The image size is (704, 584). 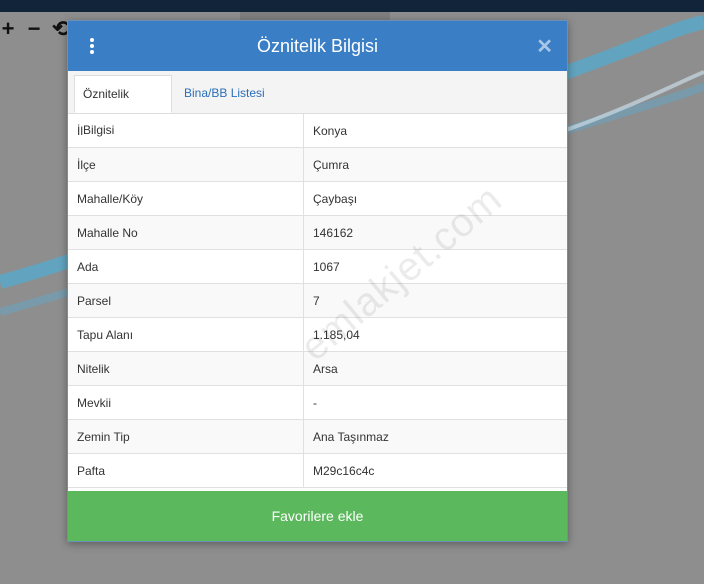 I want to click on table-row: Ada 1067, so click(x=317, y=266).